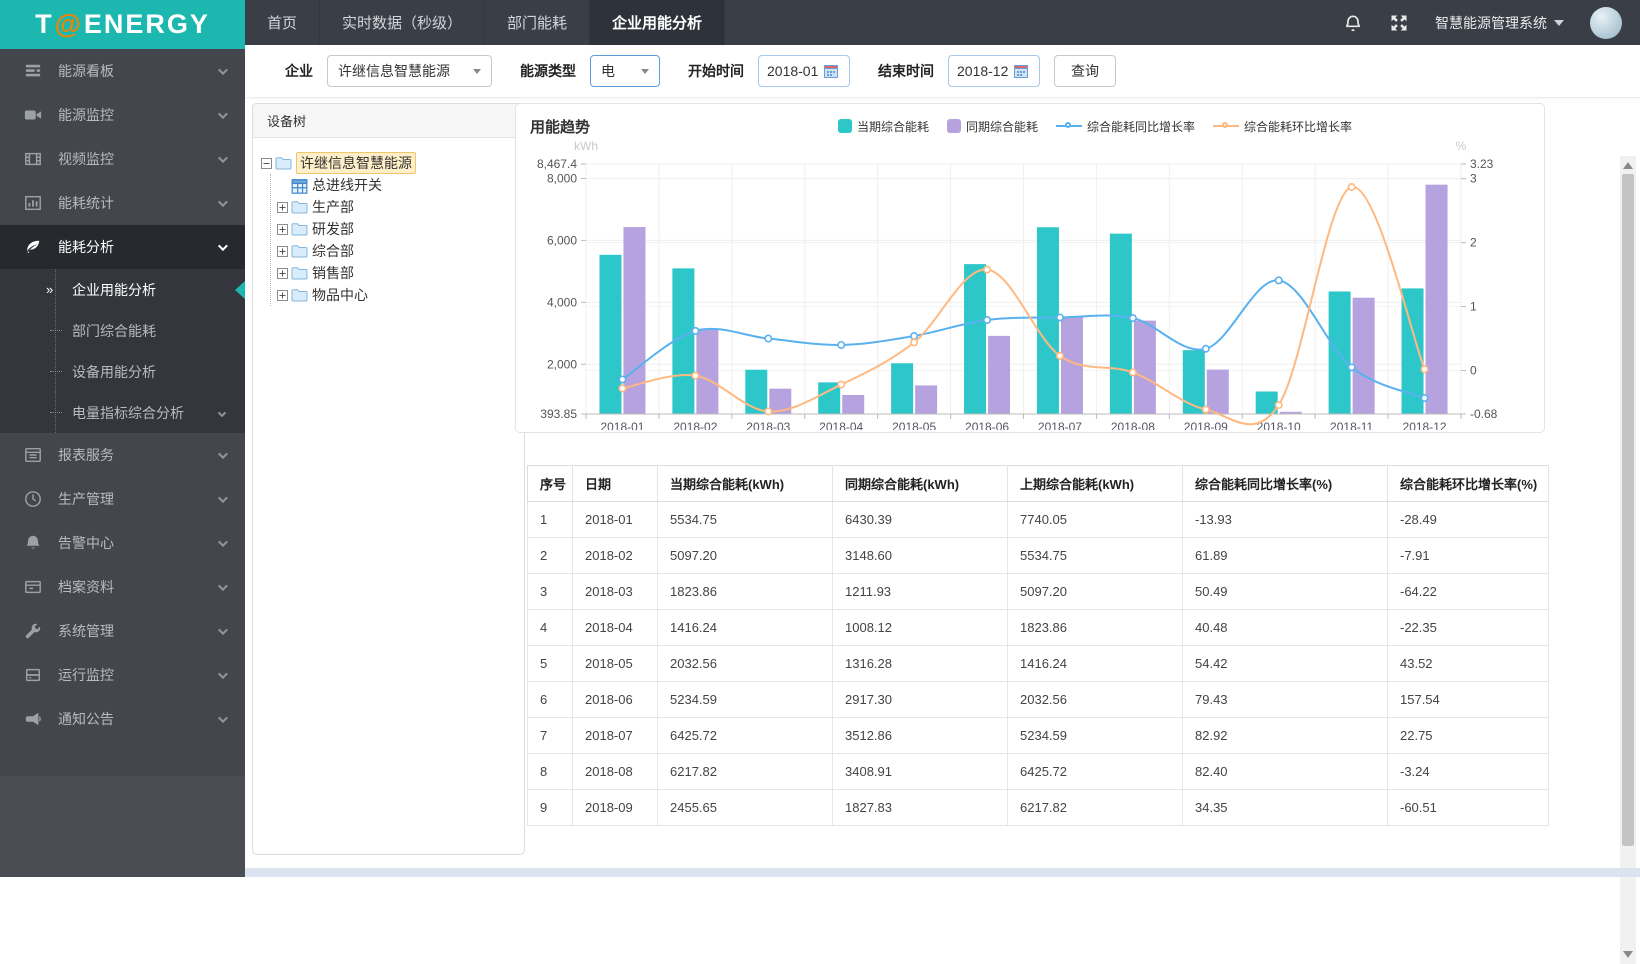  Describe the element at coordinates (657, 22) in the screenshot. I see `nav-item-4: 企业用能分析` at that location.